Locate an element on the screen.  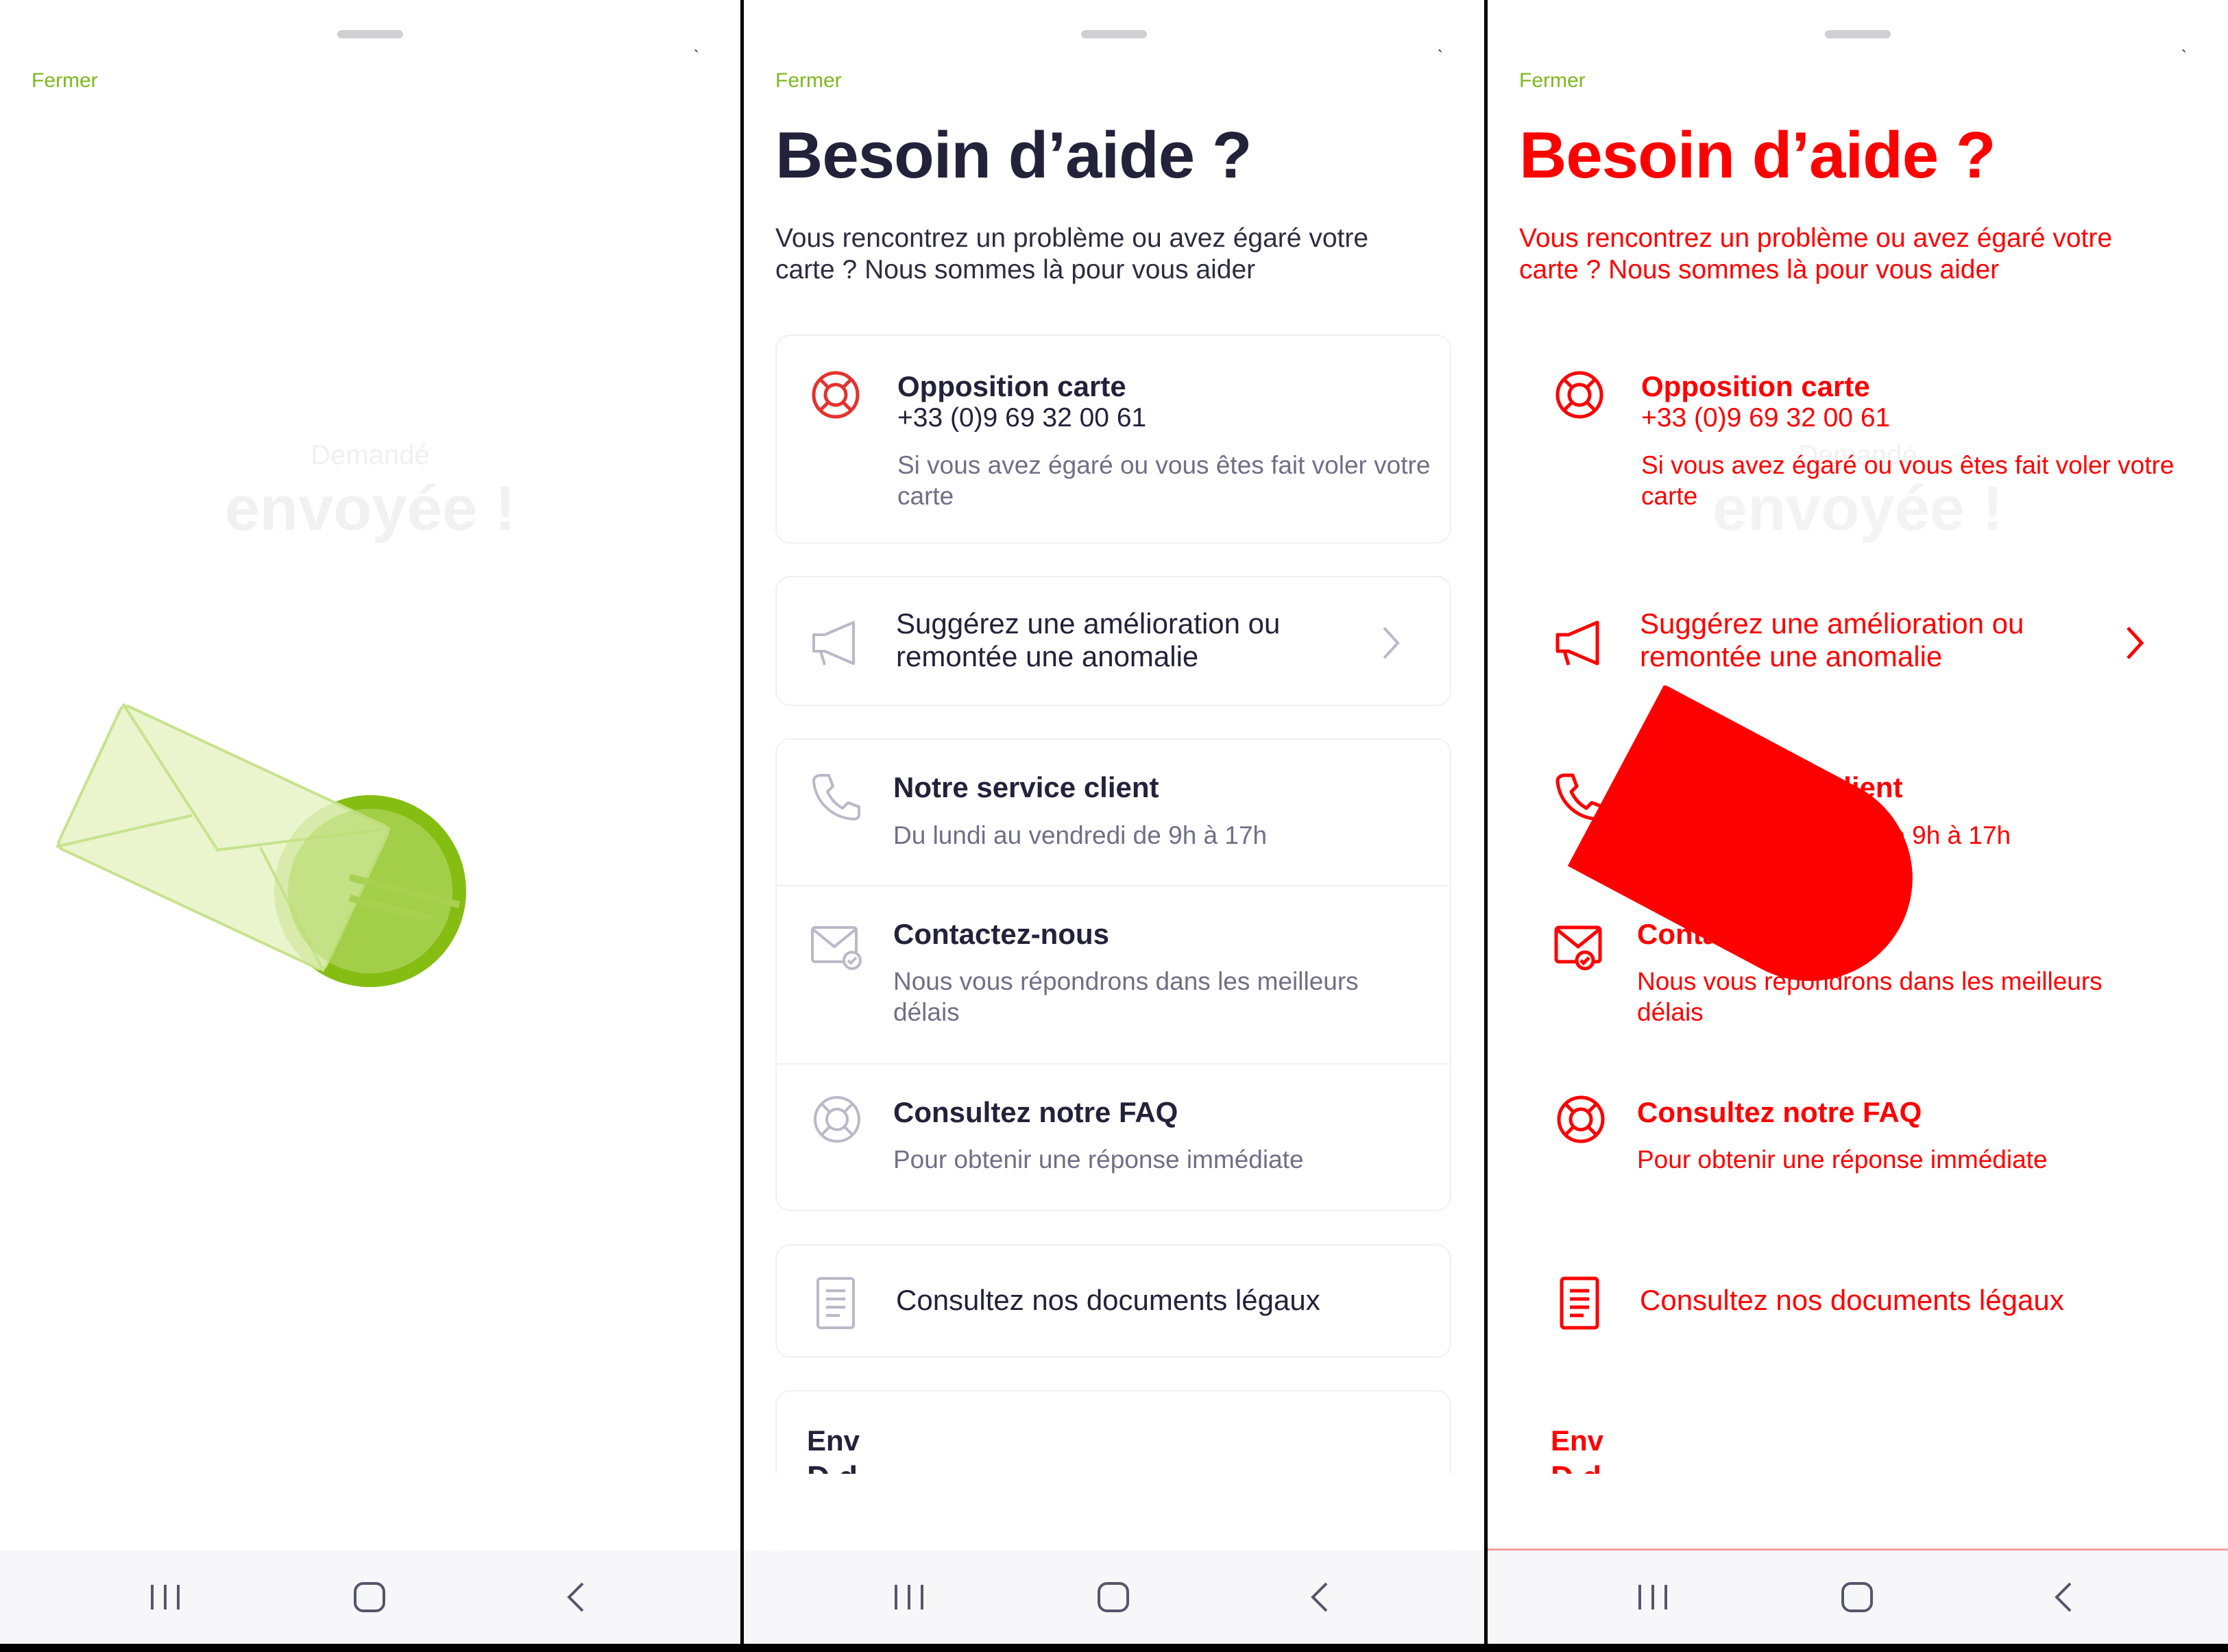
service-title: Notre service client is located at coordinates (1026, 787).